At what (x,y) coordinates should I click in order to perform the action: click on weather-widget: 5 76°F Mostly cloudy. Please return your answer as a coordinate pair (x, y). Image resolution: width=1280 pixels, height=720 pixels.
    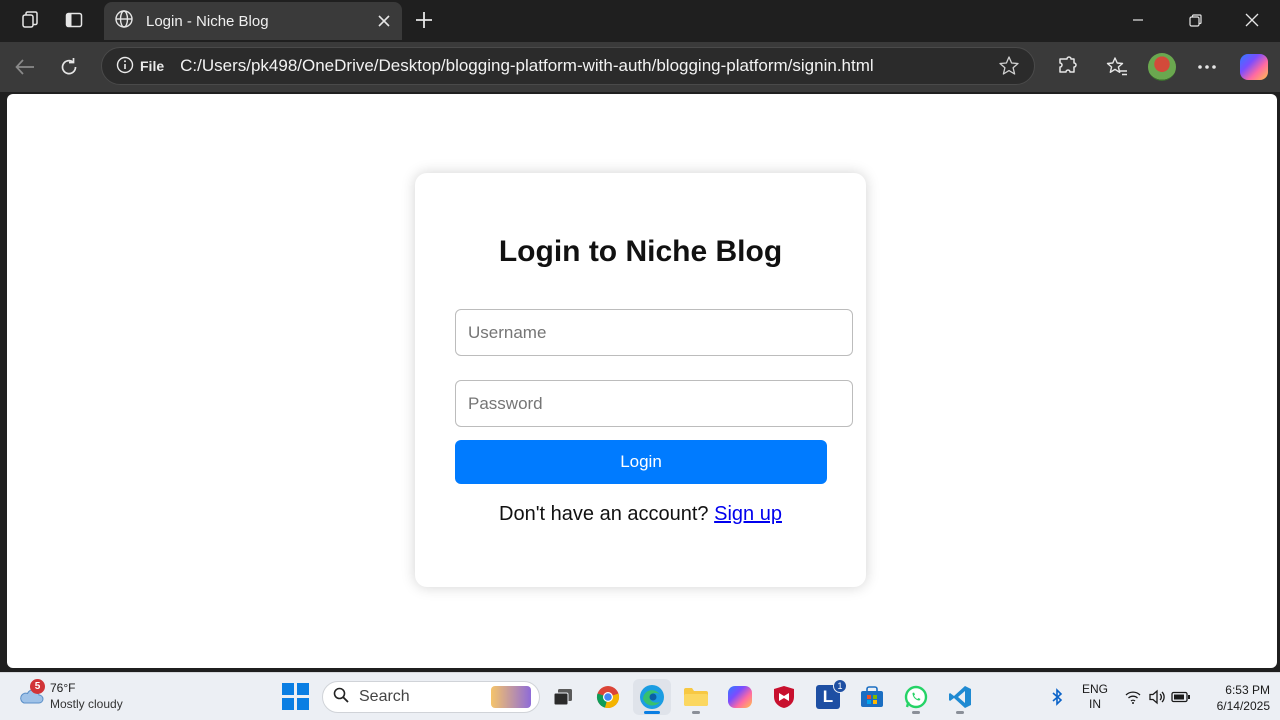
    Looking at the image, I should click on (84, 697).